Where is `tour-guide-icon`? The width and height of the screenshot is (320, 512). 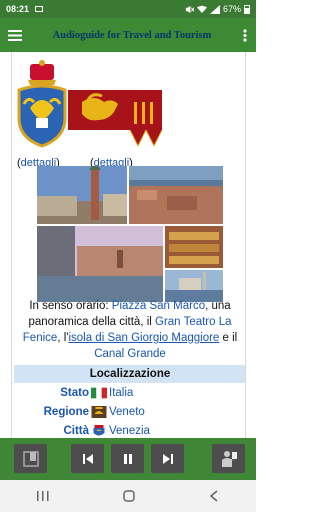
tour-guide-icon is located at coordinates (229, 458).